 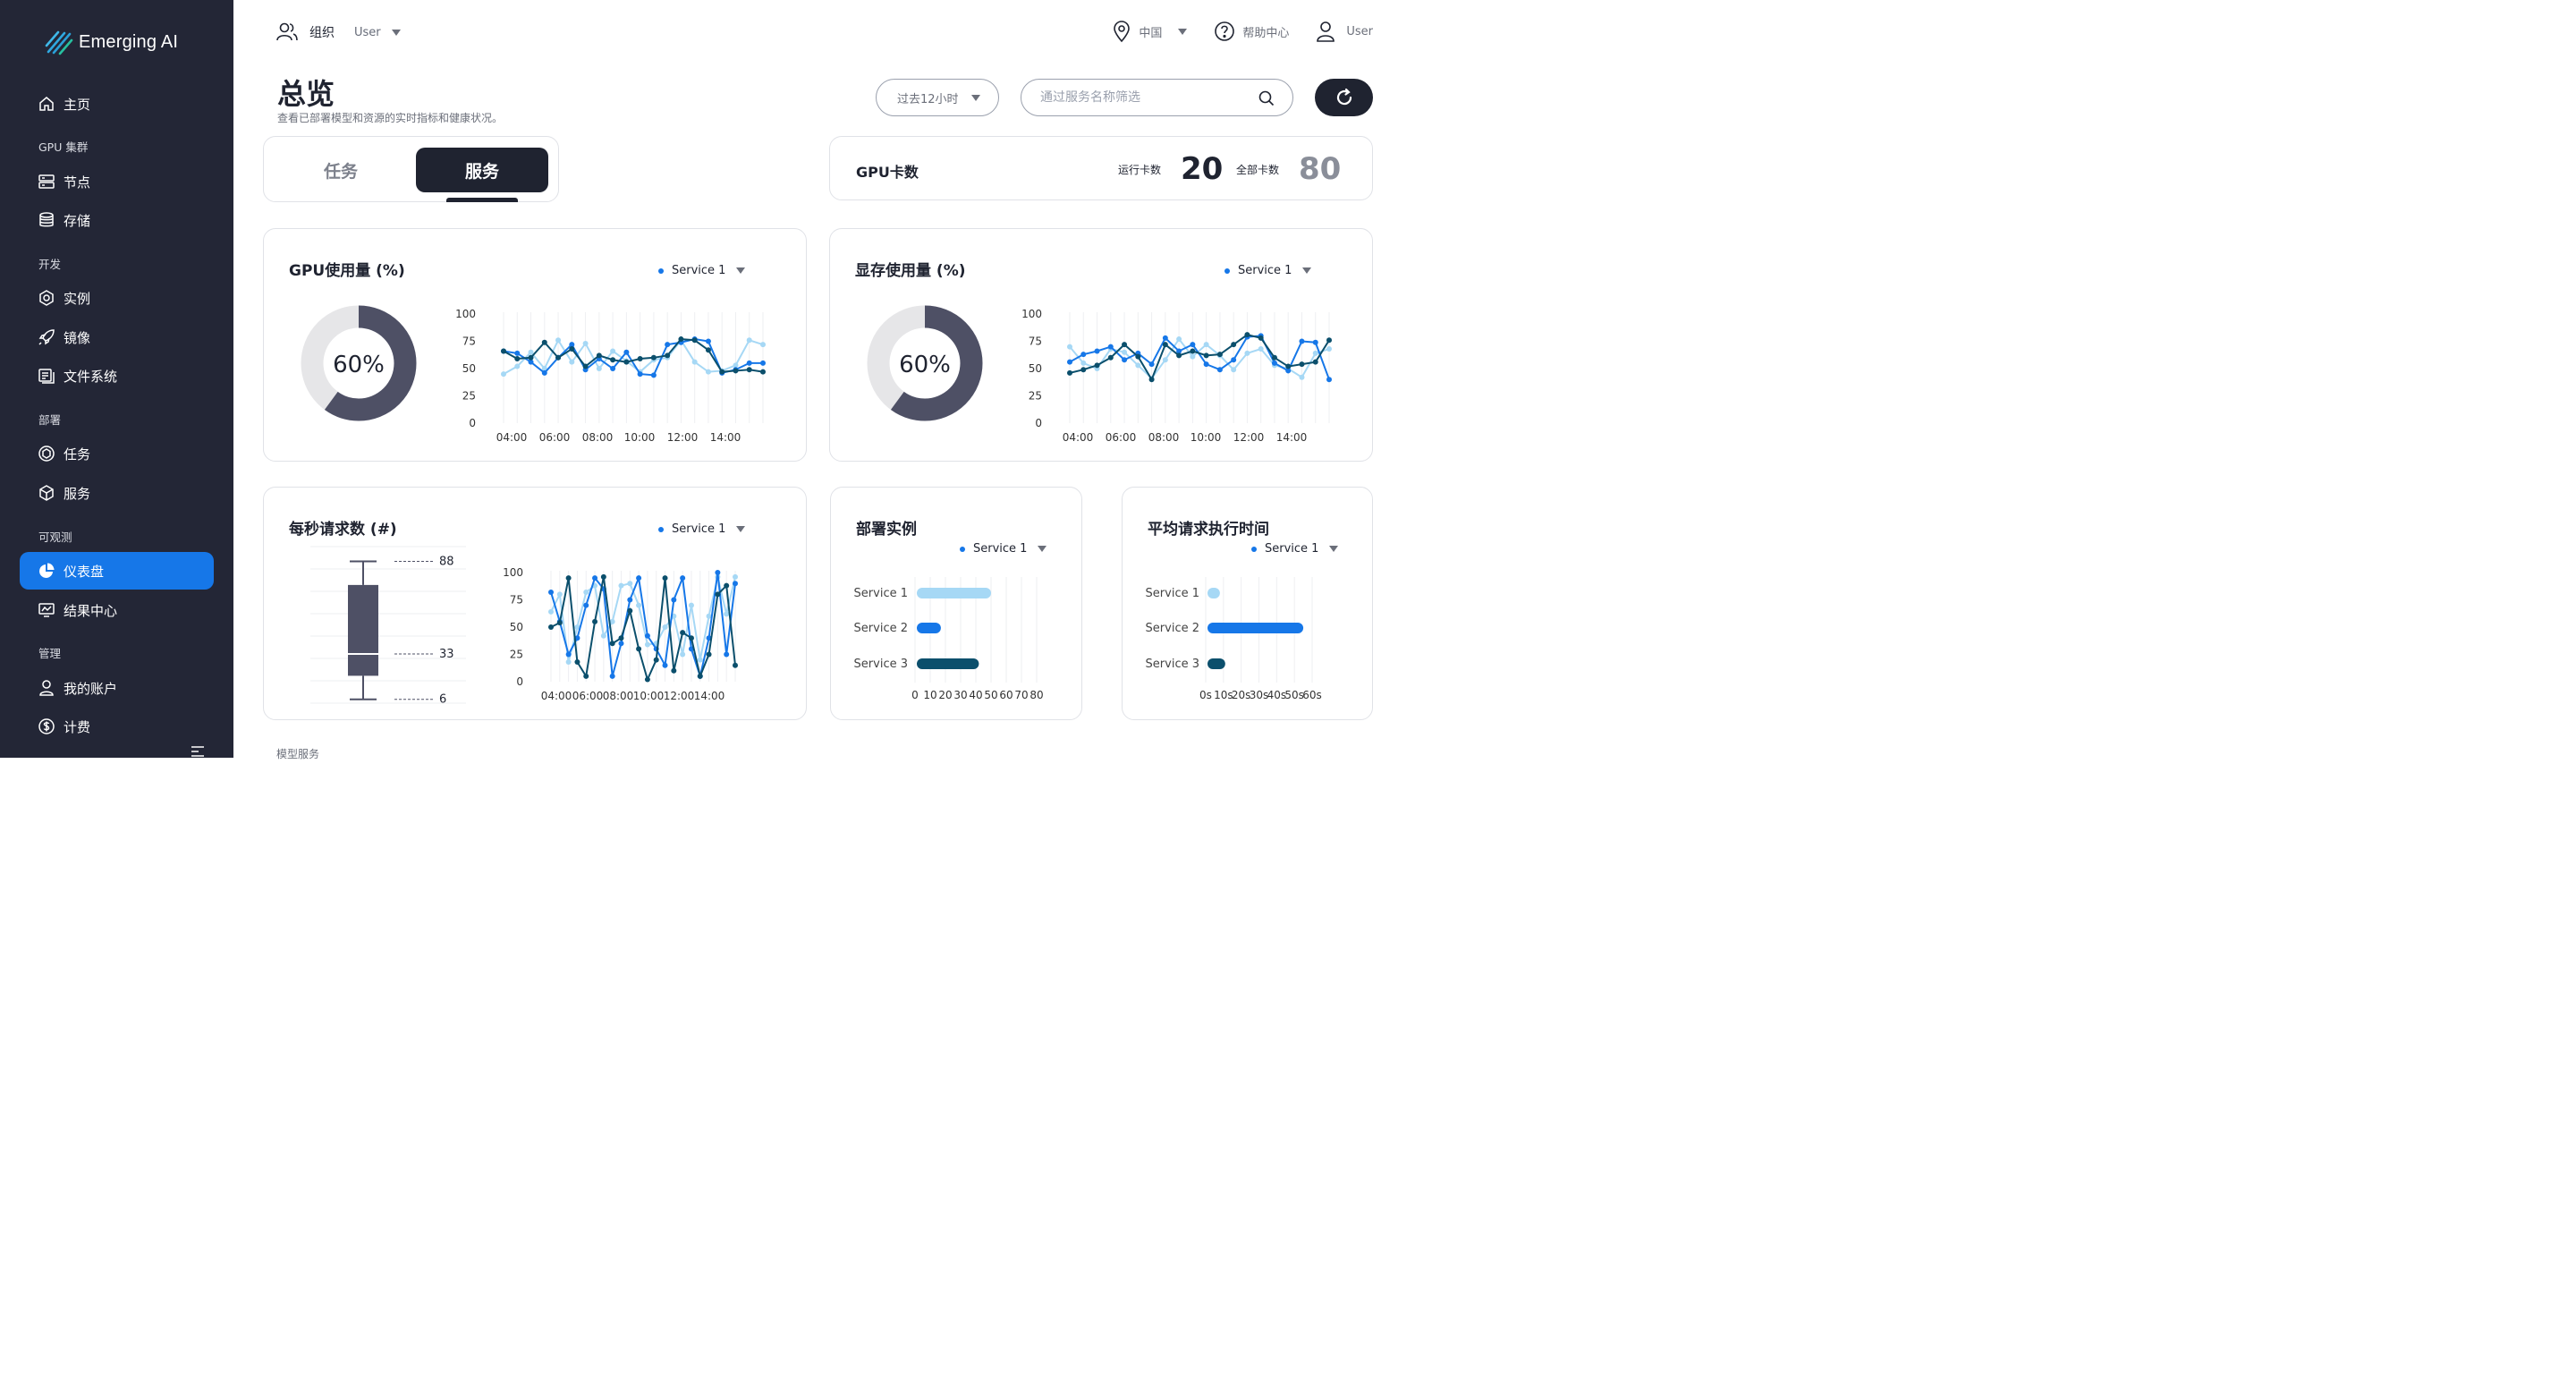 I want to click on sidebar-item-services: 服务, so click(x=117, y=493).